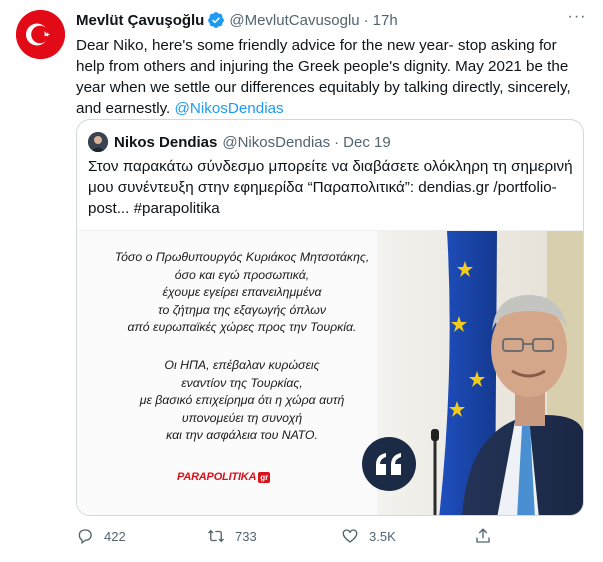 The height and width of the screenshot is (562, 603). Describe the element at coordinates (229, 108) in the screenshot. I see `mention-link: @NikosDendias` at that location.